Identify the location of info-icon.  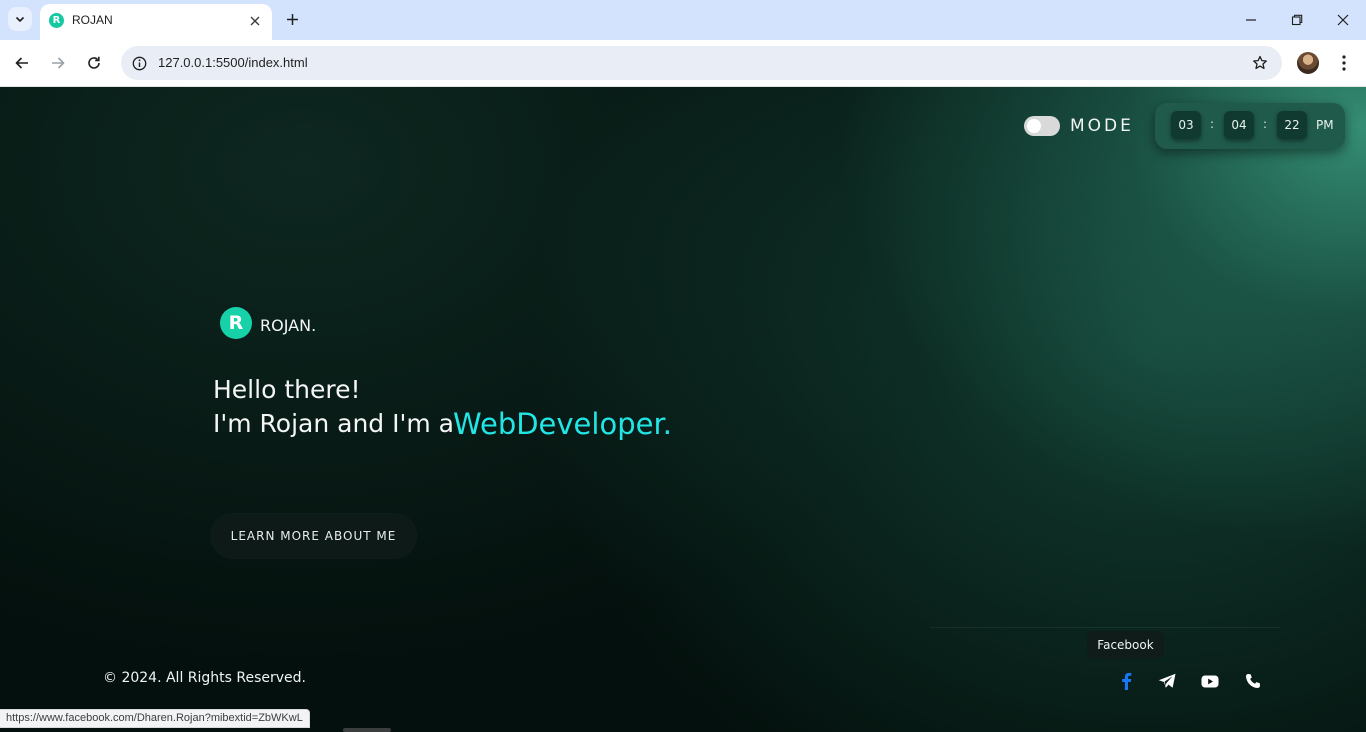
(139, 63).